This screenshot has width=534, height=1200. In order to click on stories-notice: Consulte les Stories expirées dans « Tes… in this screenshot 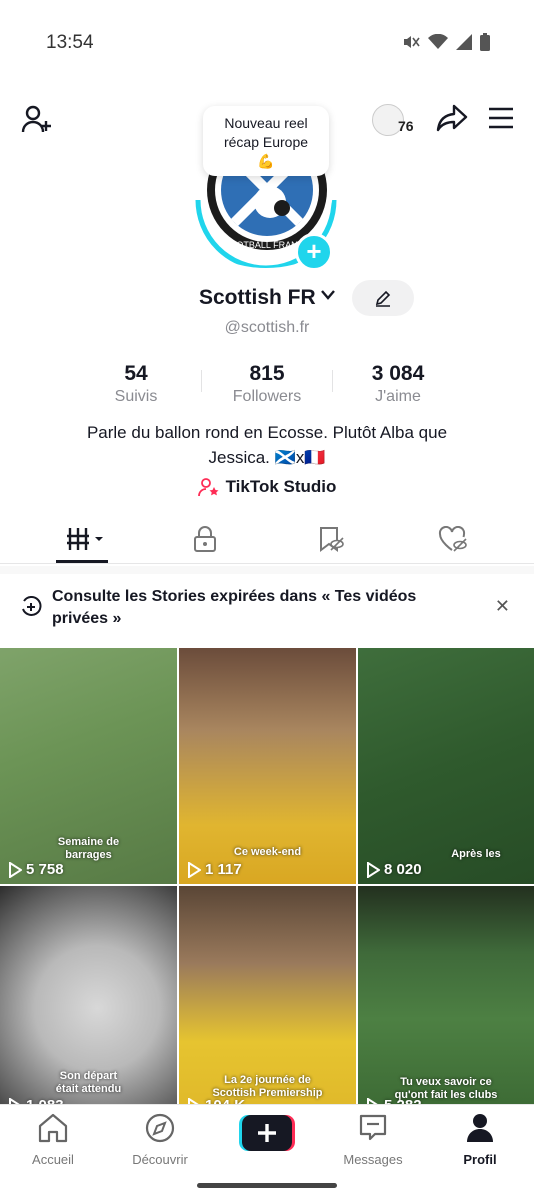, I will do `click(267, 607)`.